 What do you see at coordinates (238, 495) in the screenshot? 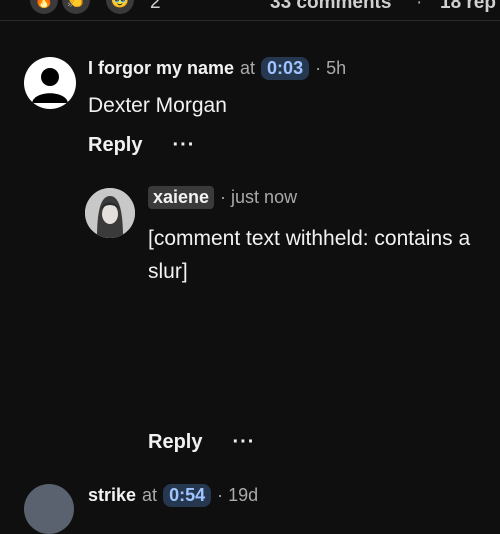
I see `comment-age: · 19d` at bounding box center [238, 495].